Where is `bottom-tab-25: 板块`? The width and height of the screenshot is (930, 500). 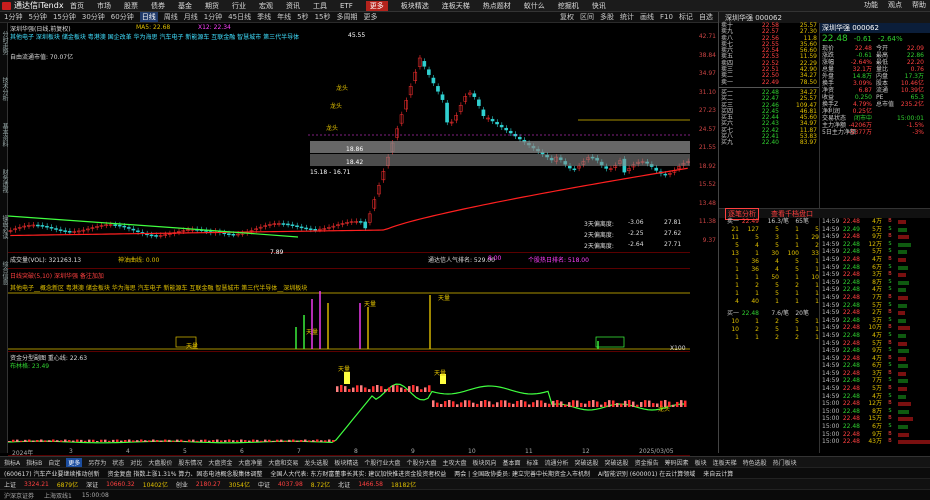
bottom-tab-25: 板块 is located at coordinates (701, 462).